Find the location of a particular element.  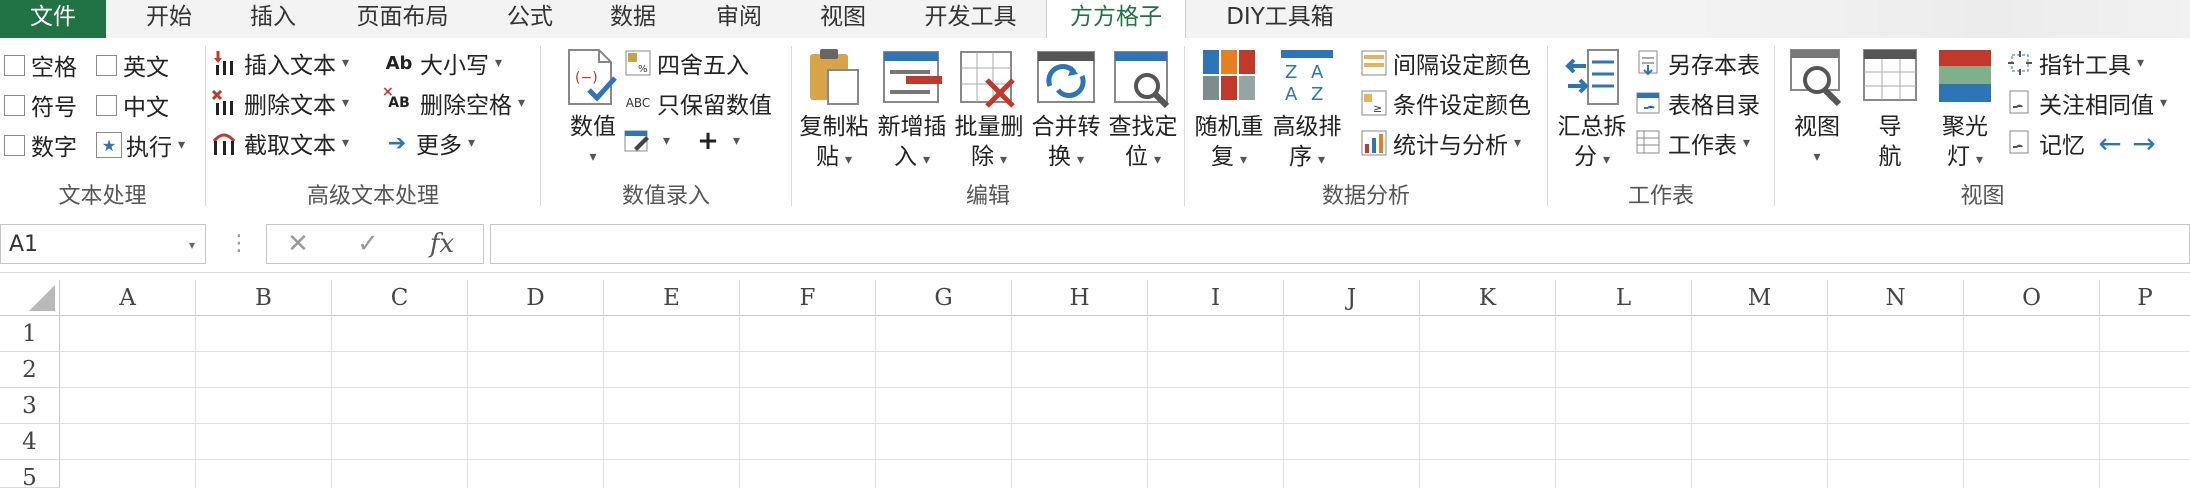

column-header-l: L is located at coordinates (1624, 298).